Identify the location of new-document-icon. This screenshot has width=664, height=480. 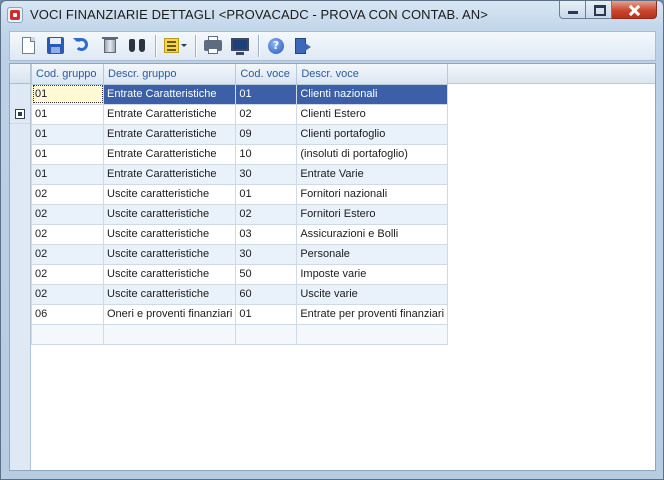
(28, 45).